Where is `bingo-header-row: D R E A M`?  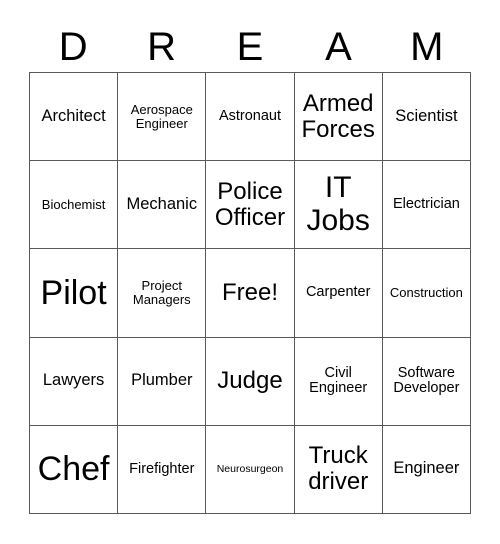
bingo-header-row: D R E A M is located at coordinates (250, 47).